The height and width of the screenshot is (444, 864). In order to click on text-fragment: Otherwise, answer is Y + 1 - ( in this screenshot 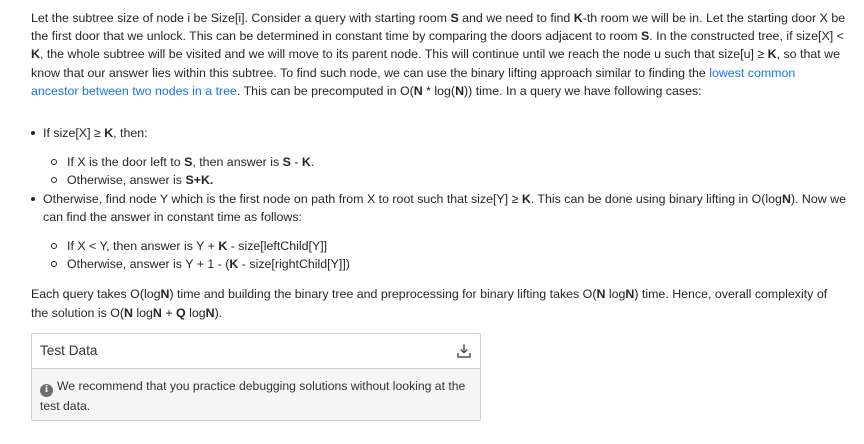, I will do `click(148, 264)`.